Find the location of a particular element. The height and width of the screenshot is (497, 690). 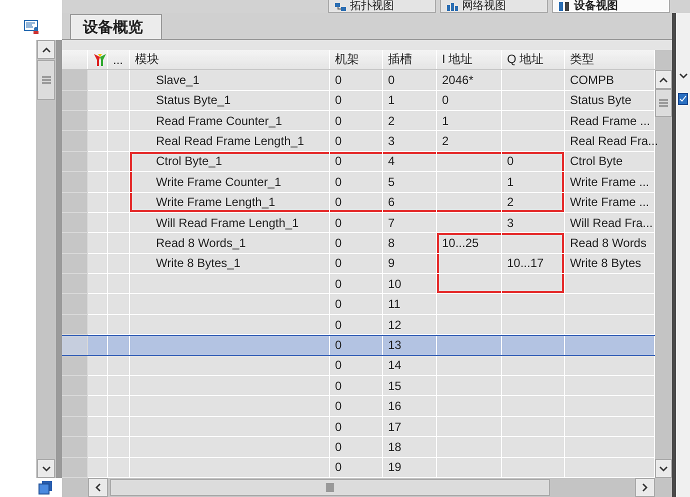

column-header: 模块 is located at coordinates (147, 59).